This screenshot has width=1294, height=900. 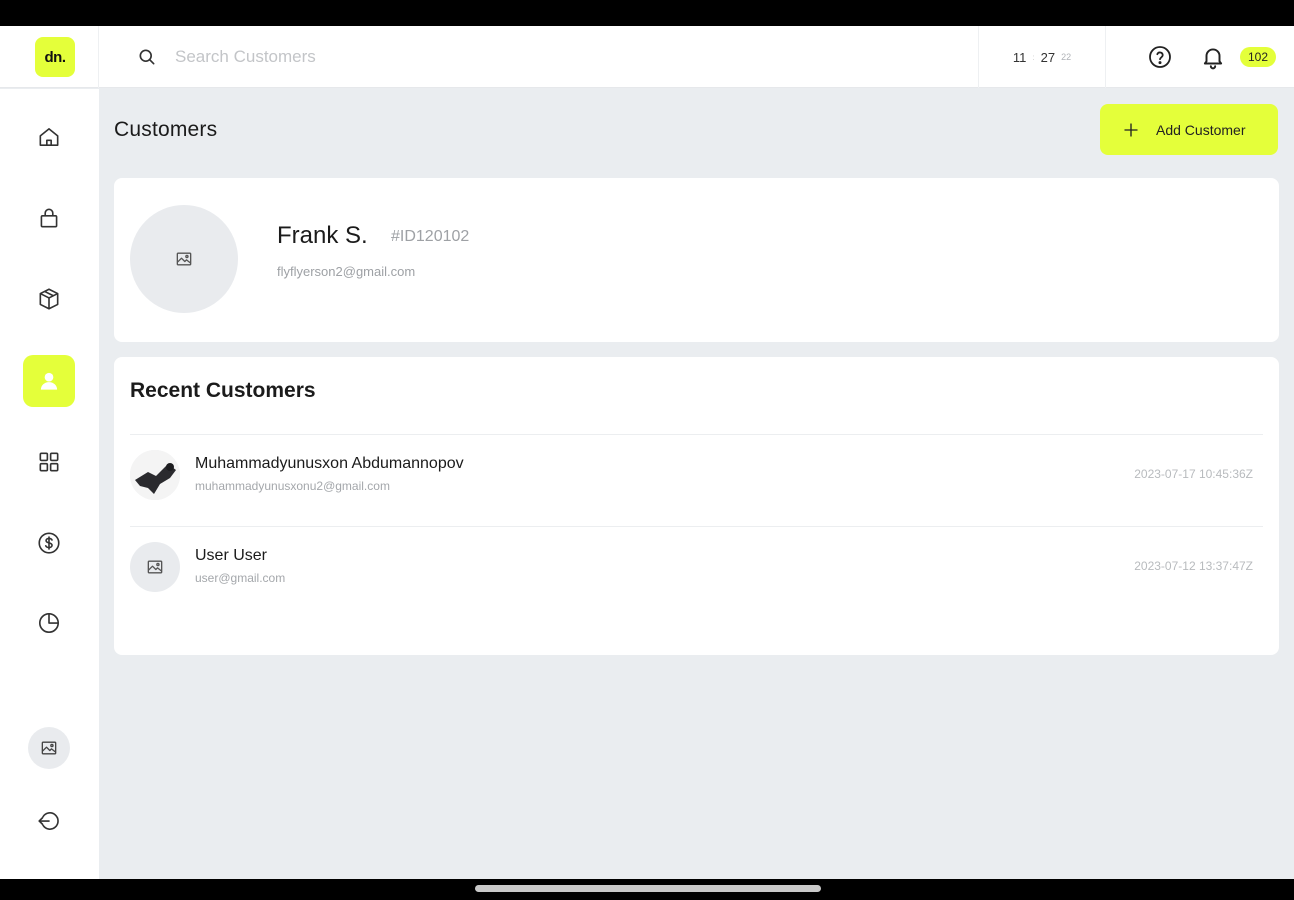 I want to click on customer-id: #ID120102, so click(x=430, y=236).